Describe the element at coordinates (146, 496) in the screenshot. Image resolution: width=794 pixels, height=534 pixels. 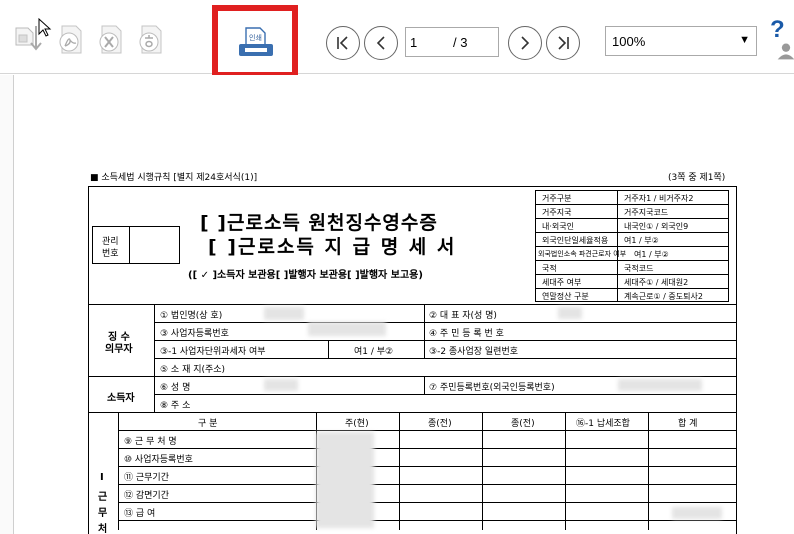
I see `work-row-label: ⑫ 감면기간` at that location.